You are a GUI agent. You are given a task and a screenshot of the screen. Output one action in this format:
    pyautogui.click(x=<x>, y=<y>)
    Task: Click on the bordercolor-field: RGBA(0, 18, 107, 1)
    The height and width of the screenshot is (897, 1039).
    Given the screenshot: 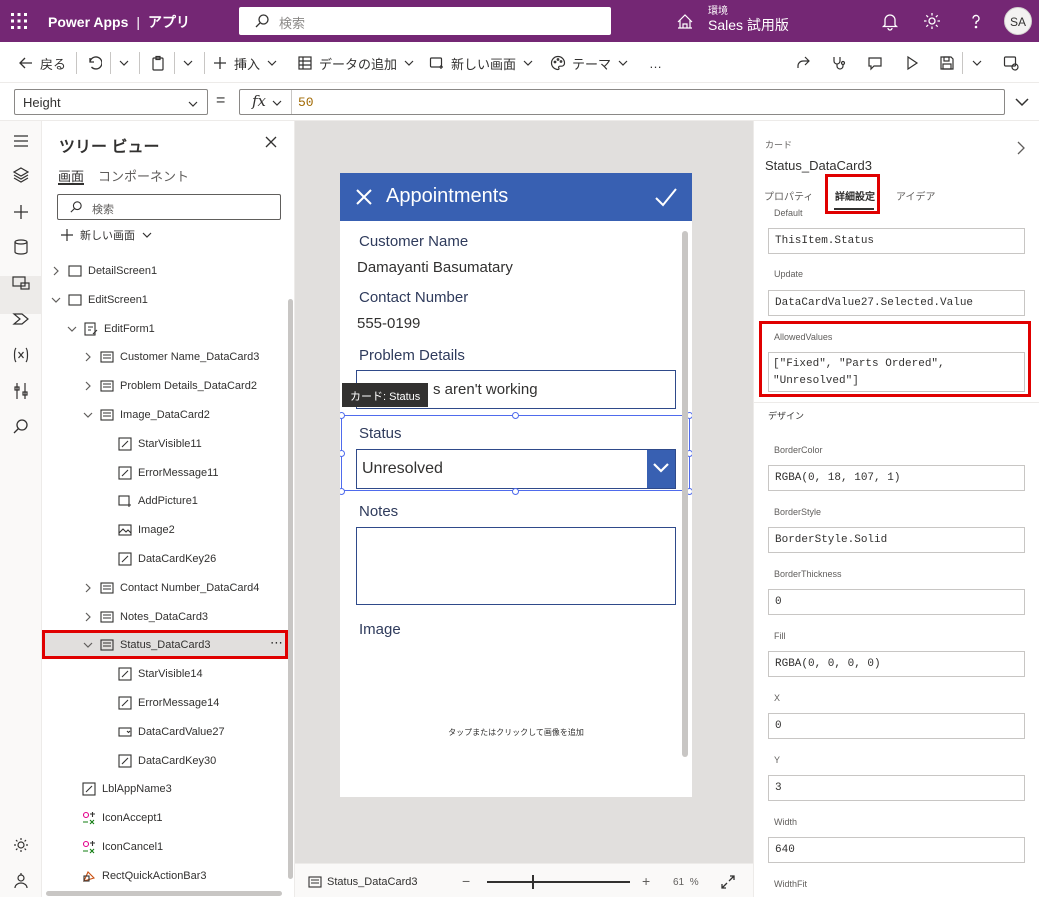 What is the action you would take?
    pyautogui.click(x=896, y=478)
    